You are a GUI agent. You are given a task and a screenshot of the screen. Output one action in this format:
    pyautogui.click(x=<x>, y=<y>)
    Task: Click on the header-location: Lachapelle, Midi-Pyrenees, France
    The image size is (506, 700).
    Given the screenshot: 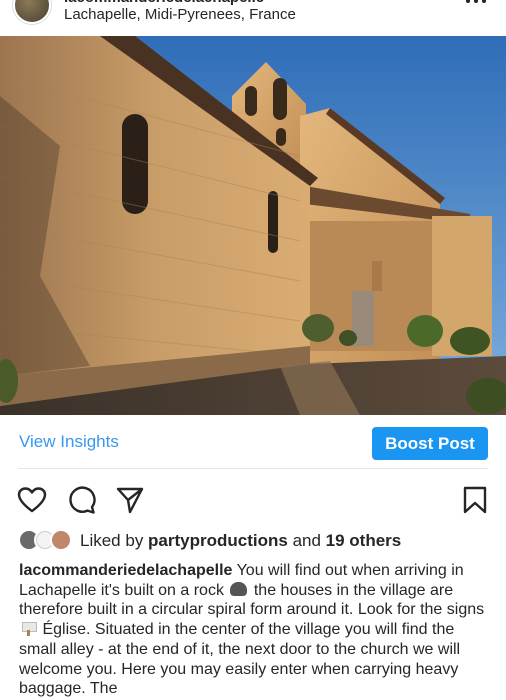 What is the action you would take?
    pyautogui.click(x=180, y=14)
    